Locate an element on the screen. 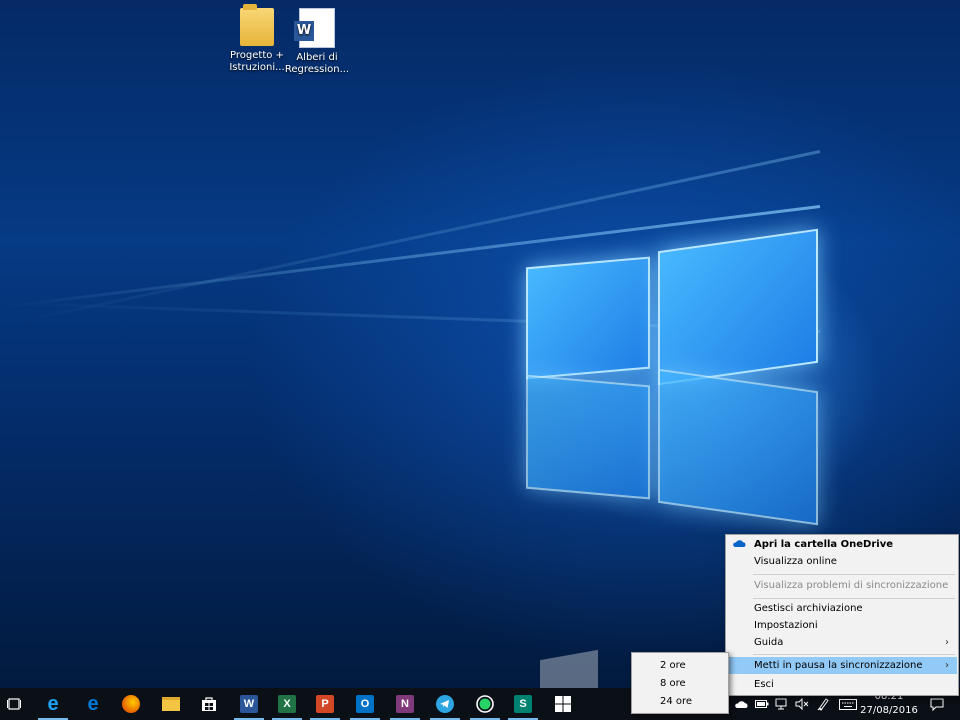 The width and height of the screenshot is (960, 720). menu-item-help: Guida › is located at coordinates (842, 642).